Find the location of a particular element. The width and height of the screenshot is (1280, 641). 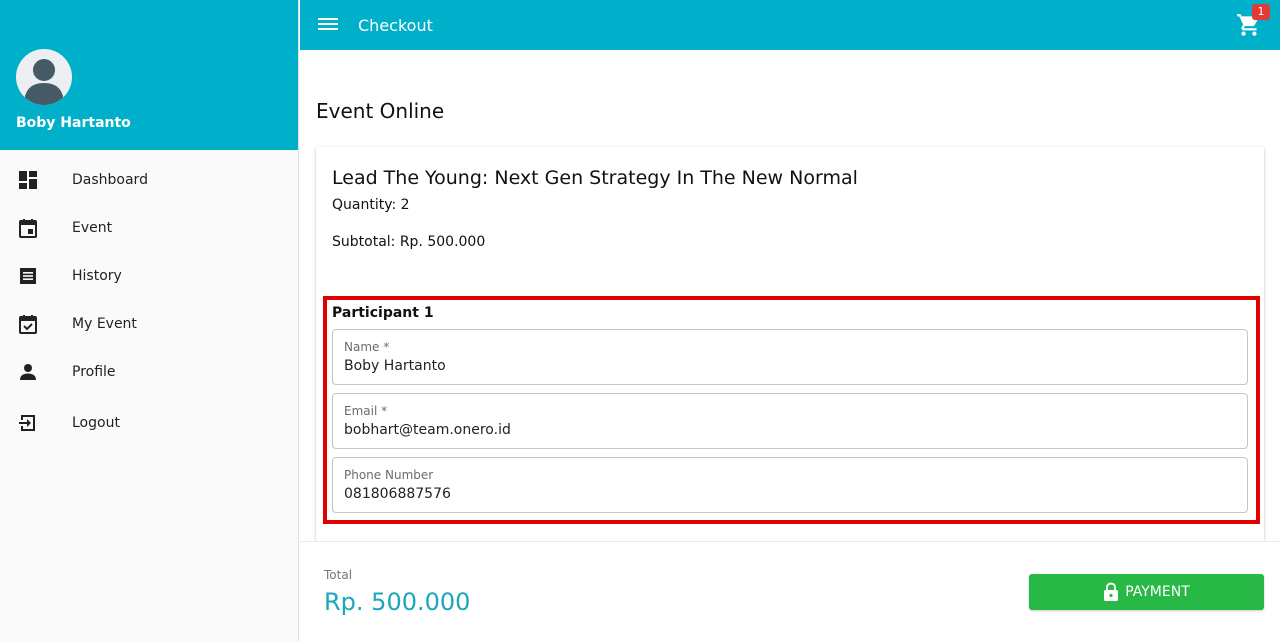

calendar-icon is located at coordinates (28, 228).